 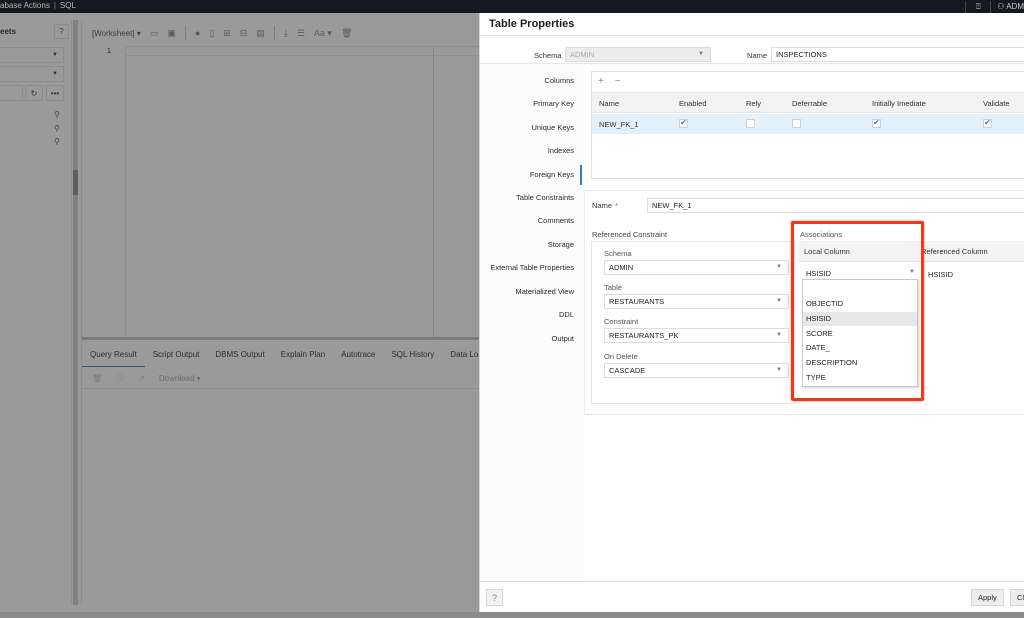 What do you see at coordinates (512, 615) in the screenshot?
I see `bottom-strip` at bounding box center [512, 615].